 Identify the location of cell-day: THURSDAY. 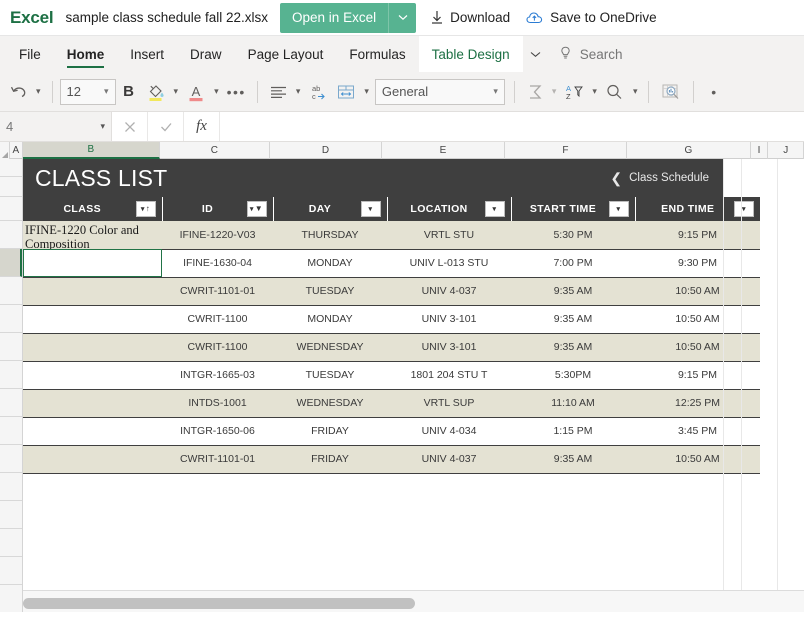
(330, 235).